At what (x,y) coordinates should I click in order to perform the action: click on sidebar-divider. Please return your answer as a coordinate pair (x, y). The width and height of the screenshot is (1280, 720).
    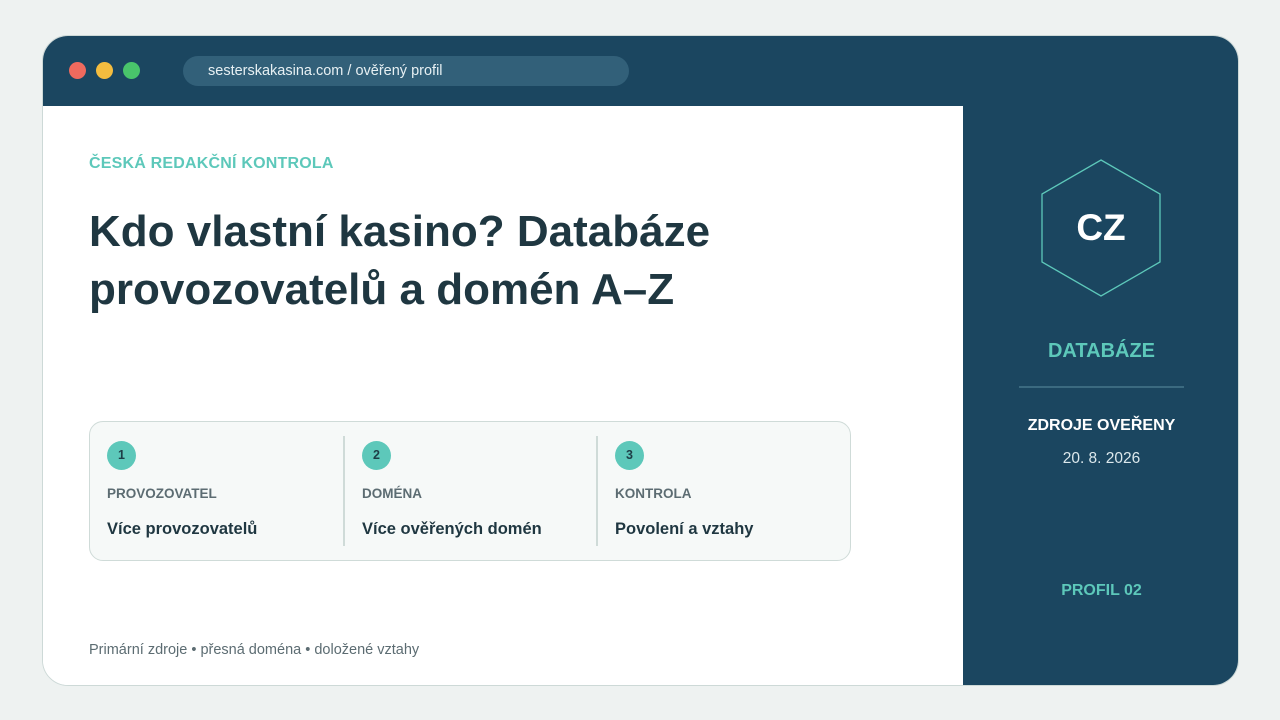
    Looking at the image, I should click on (1101, 387).